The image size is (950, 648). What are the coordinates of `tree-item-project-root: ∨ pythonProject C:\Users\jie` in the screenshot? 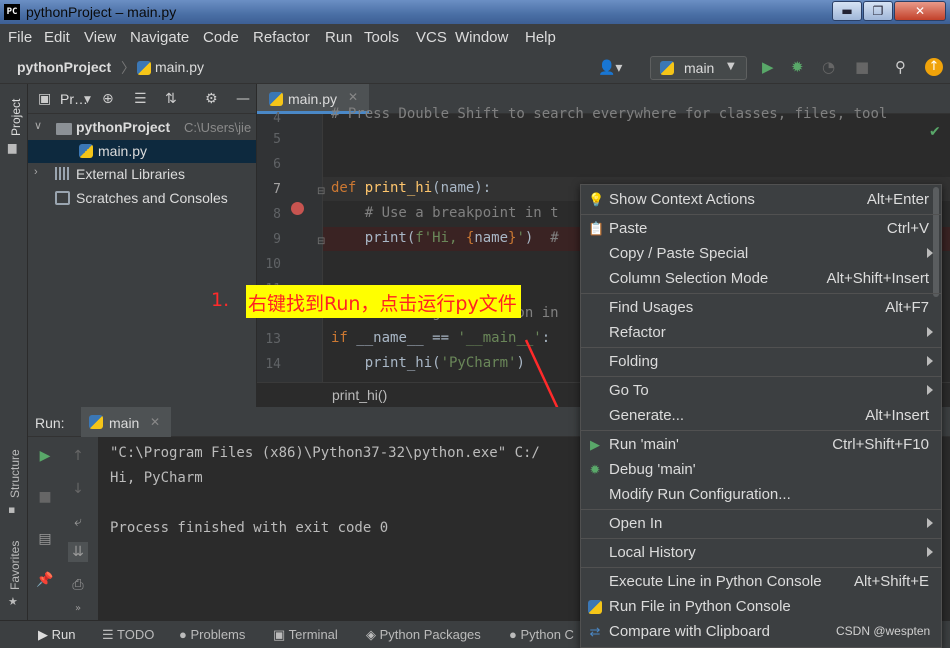 It's located at (142, 127).